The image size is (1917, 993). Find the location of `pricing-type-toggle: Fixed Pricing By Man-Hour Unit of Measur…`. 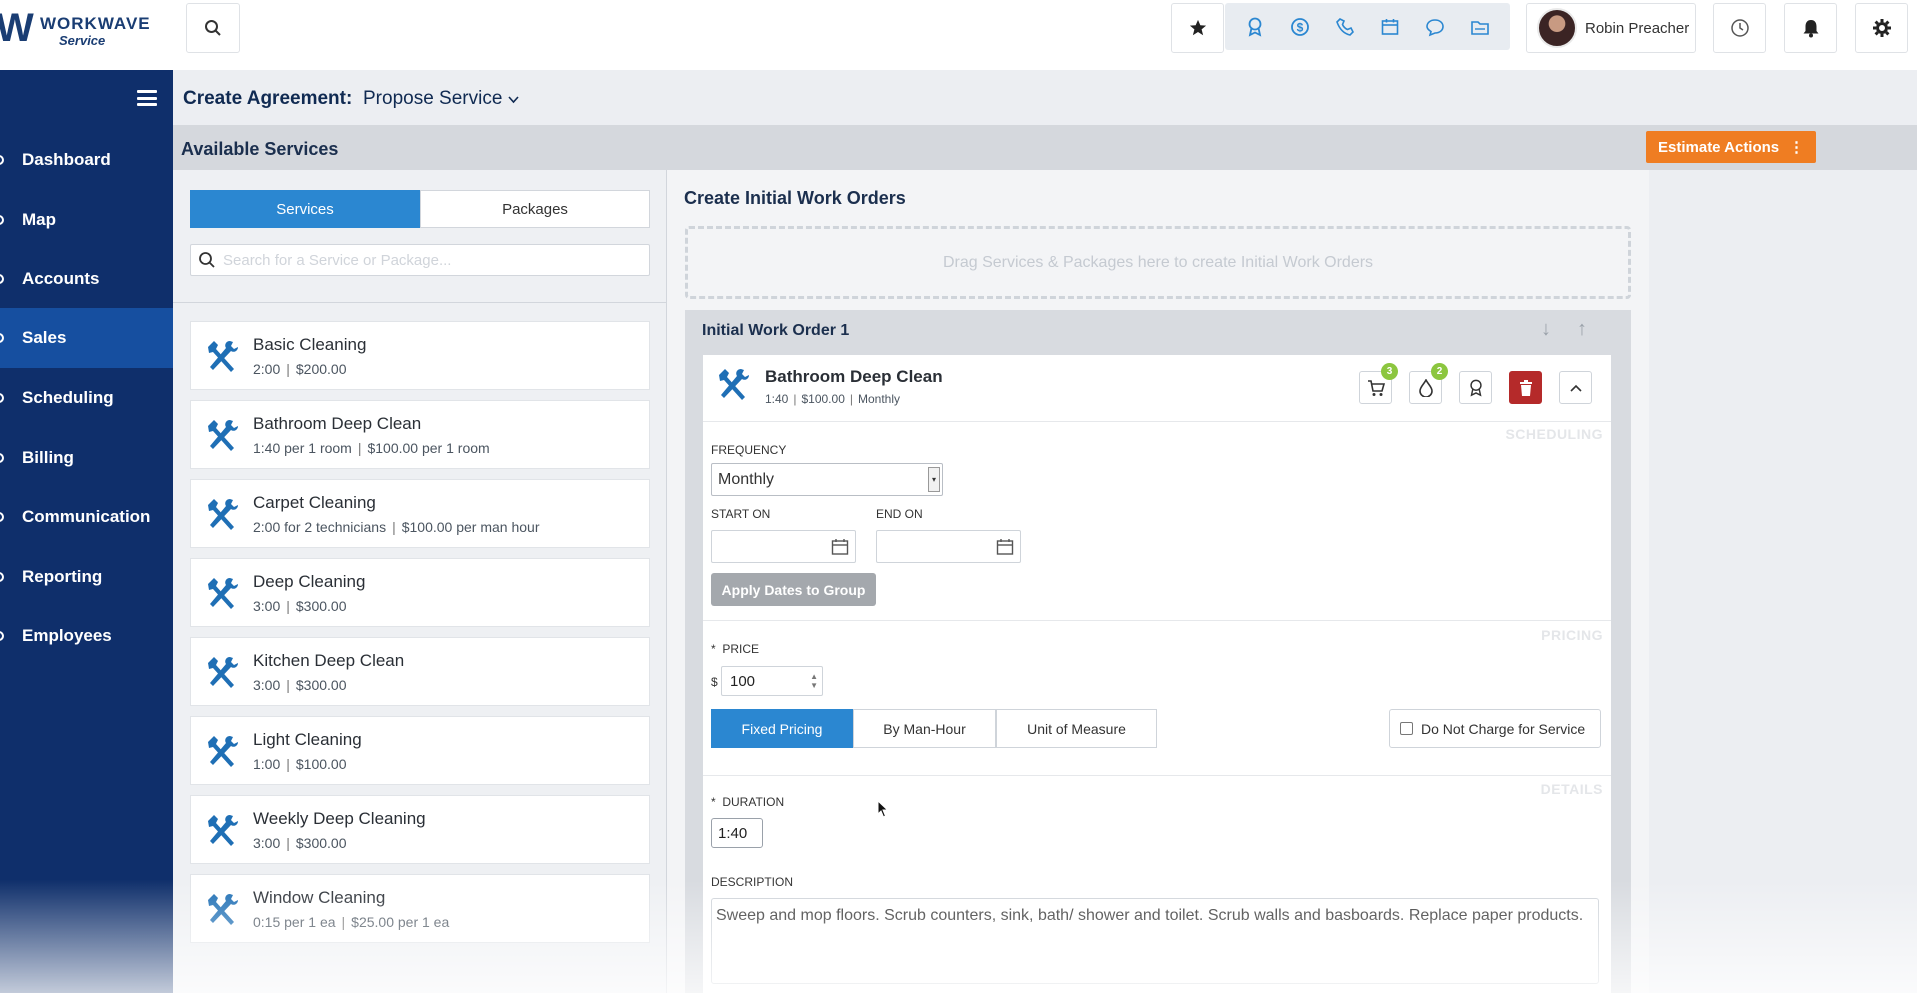

pricing-type-toggle: Fixed Pricing By Man-Hour Unit of Measur… is located at coordinates (934, 728).